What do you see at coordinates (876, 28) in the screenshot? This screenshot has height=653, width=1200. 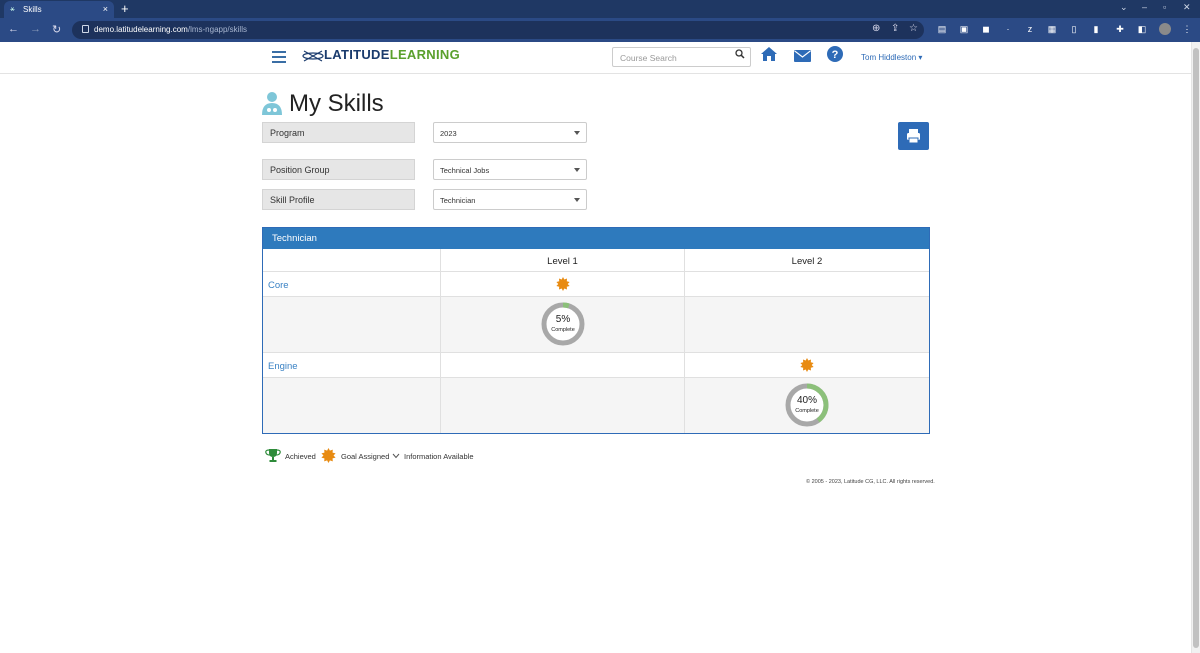 I see `zoom-icon: ⊕` at bounding box center [876, 28].